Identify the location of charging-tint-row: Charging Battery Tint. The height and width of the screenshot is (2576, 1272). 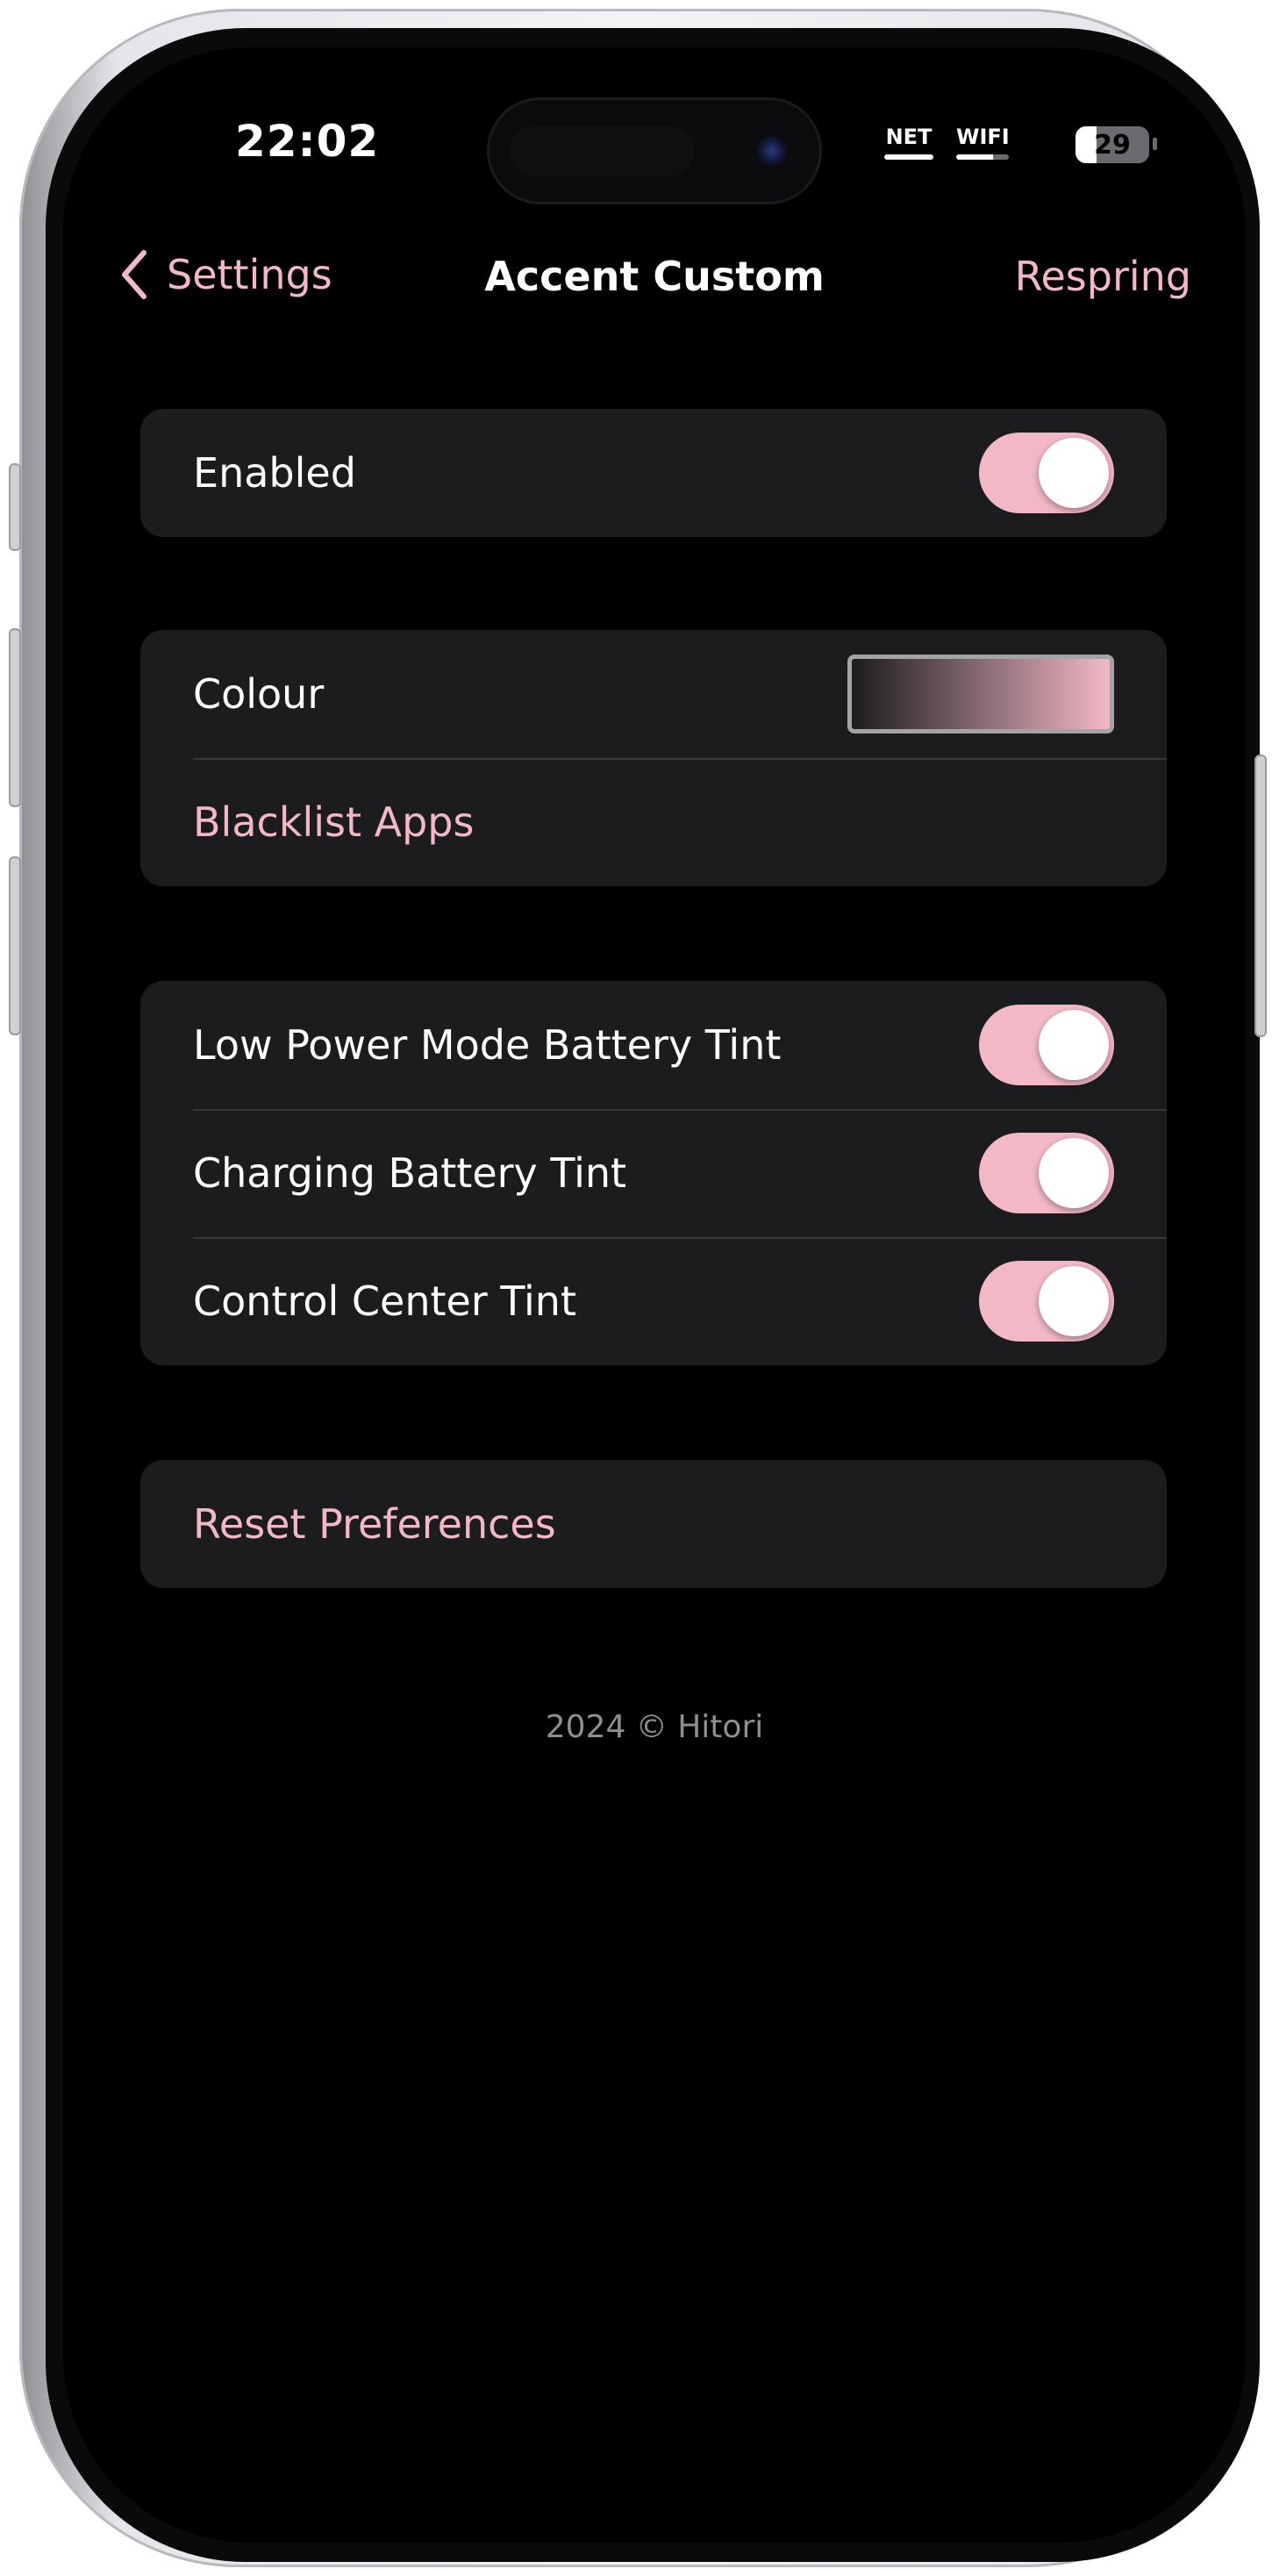
(653, 1173).